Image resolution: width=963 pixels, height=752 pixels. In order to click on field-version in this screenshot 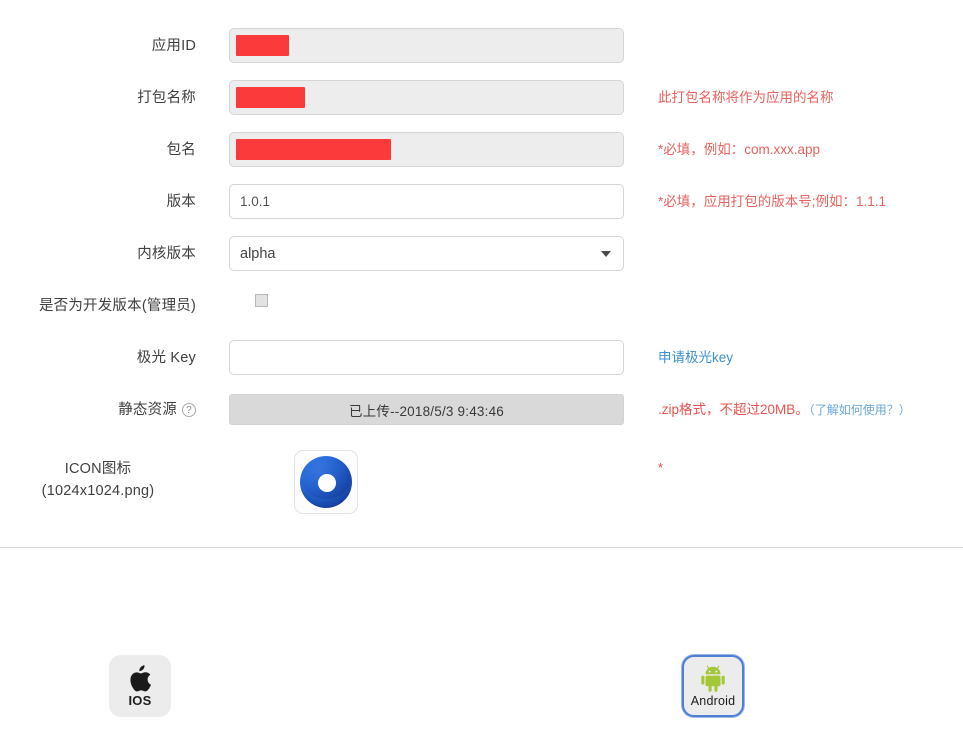, I will do `click(426, 201)`.